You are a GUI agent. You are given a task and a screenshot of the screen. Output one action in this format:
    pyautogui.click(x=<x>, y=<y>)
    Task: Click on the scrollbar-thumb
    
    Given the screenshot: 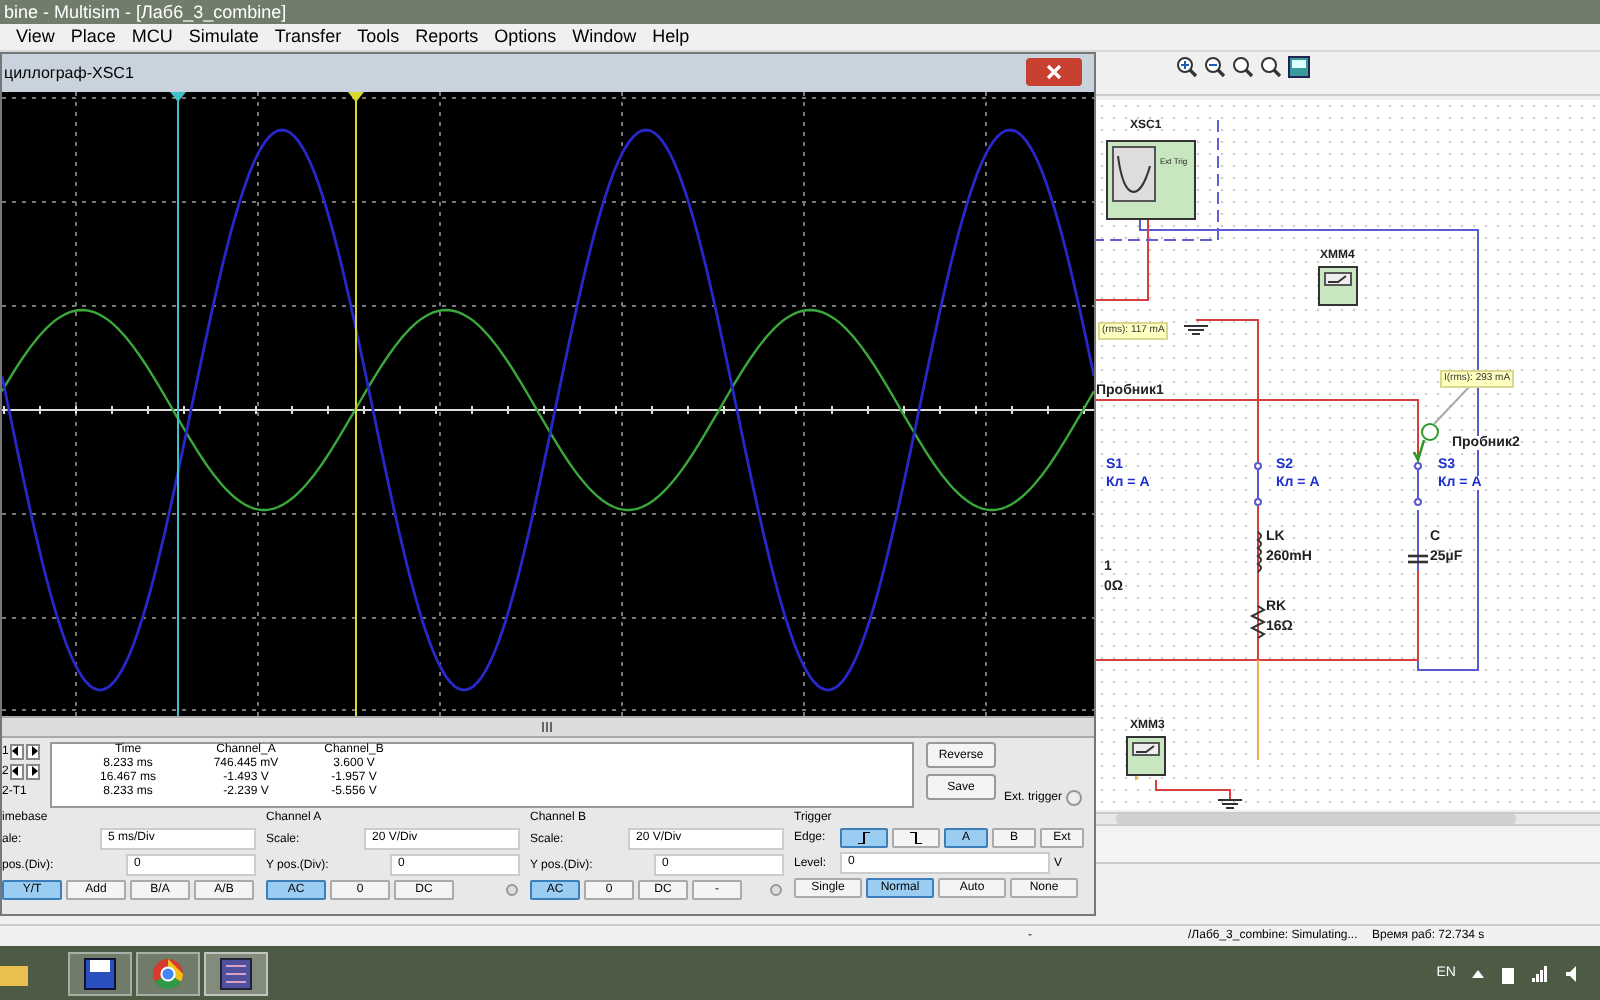 What is the action you would take?
    pyautogui.click(x=1316, y=819)
    